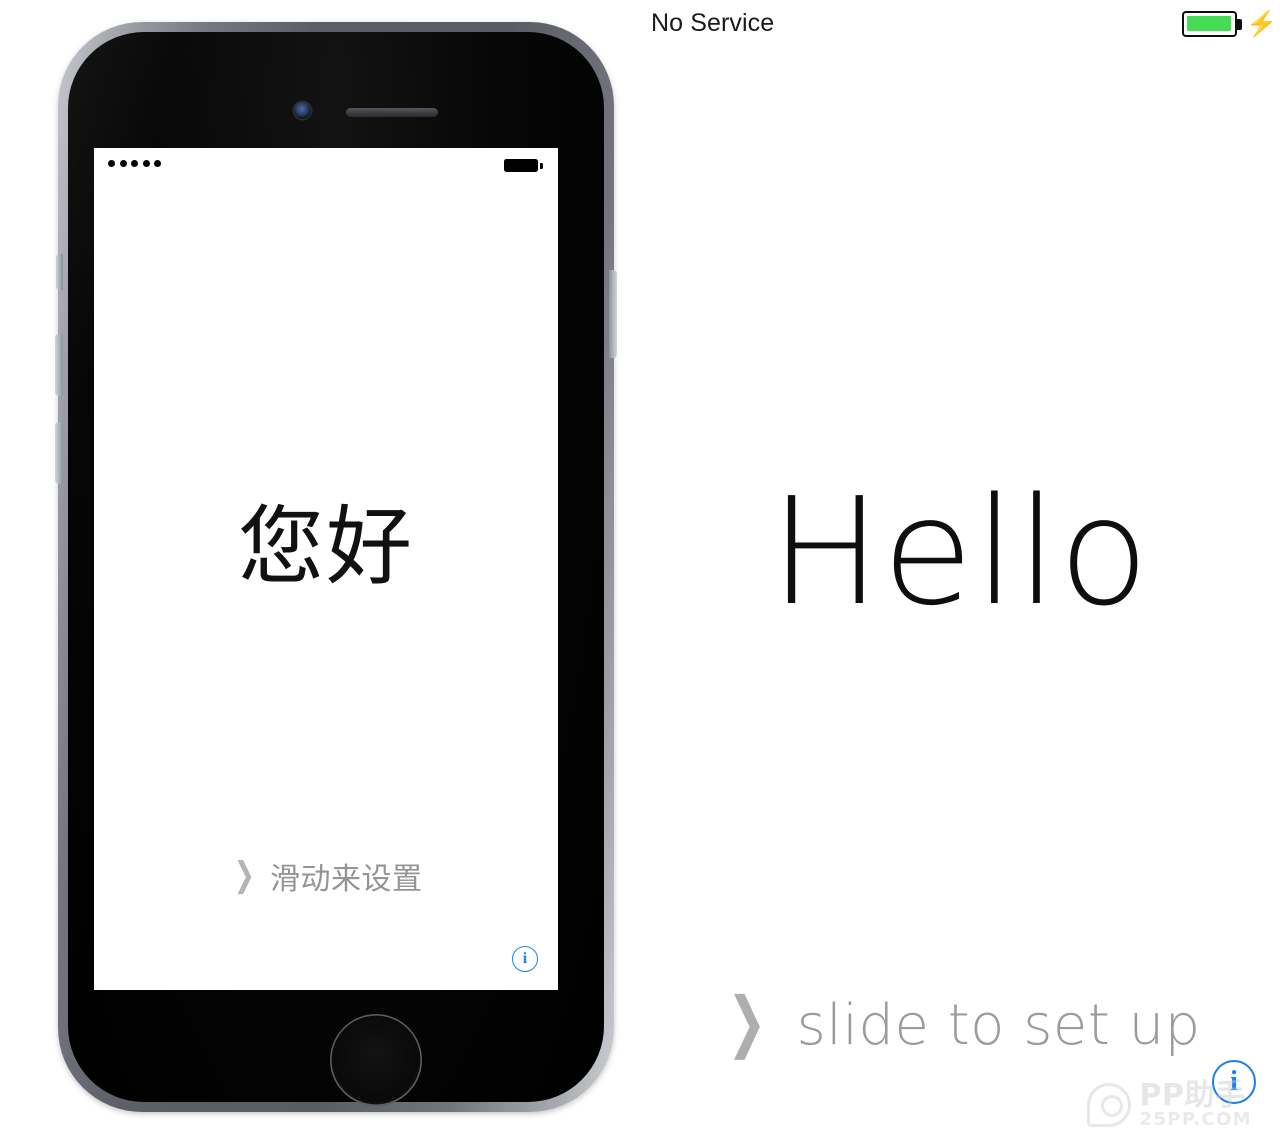 This screenshot has height=1136, width=1280. Describe the element at coordinates (998, 1025) in the screenshot. I see `slide-to-setup-label: slide to set up` at that location.